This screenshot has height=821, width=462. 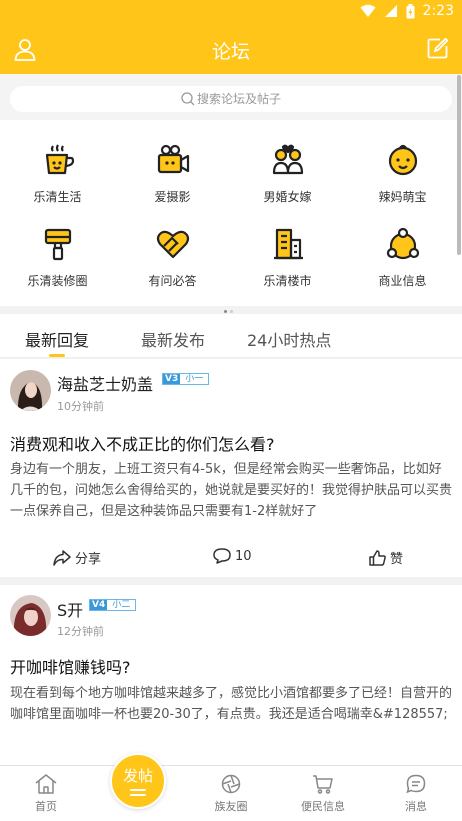 I want to click on nav-label: 首页, so click(x=46, y=806).